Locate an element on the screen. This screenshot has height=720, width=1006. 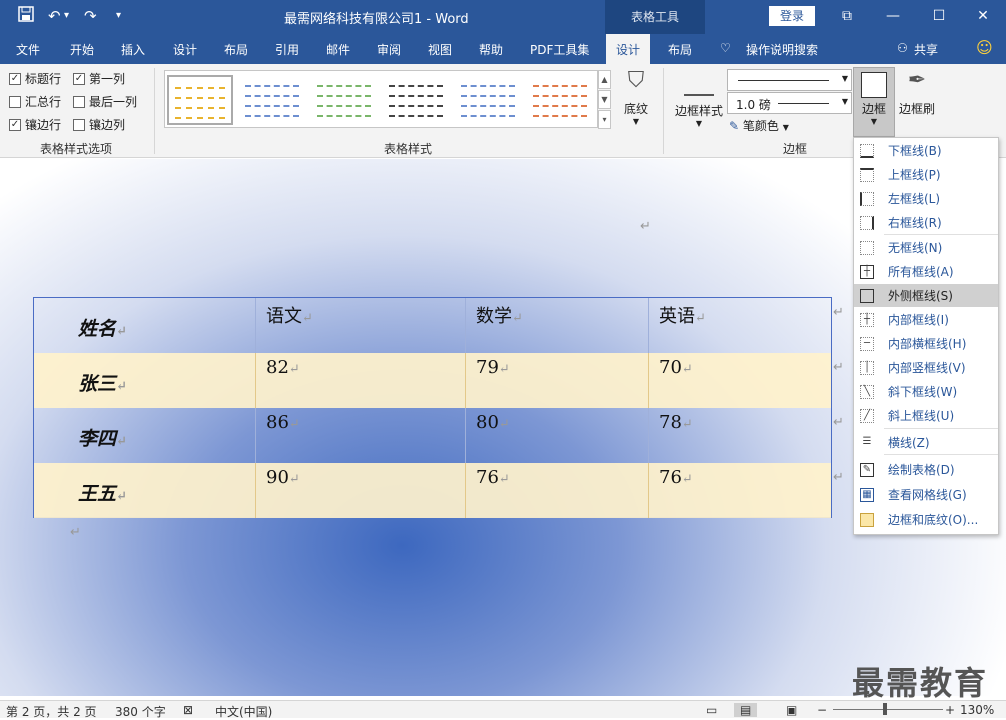
menu-item-diagonal-up: ╱ 斜上框线(U) is located at coordinates (926, 415).